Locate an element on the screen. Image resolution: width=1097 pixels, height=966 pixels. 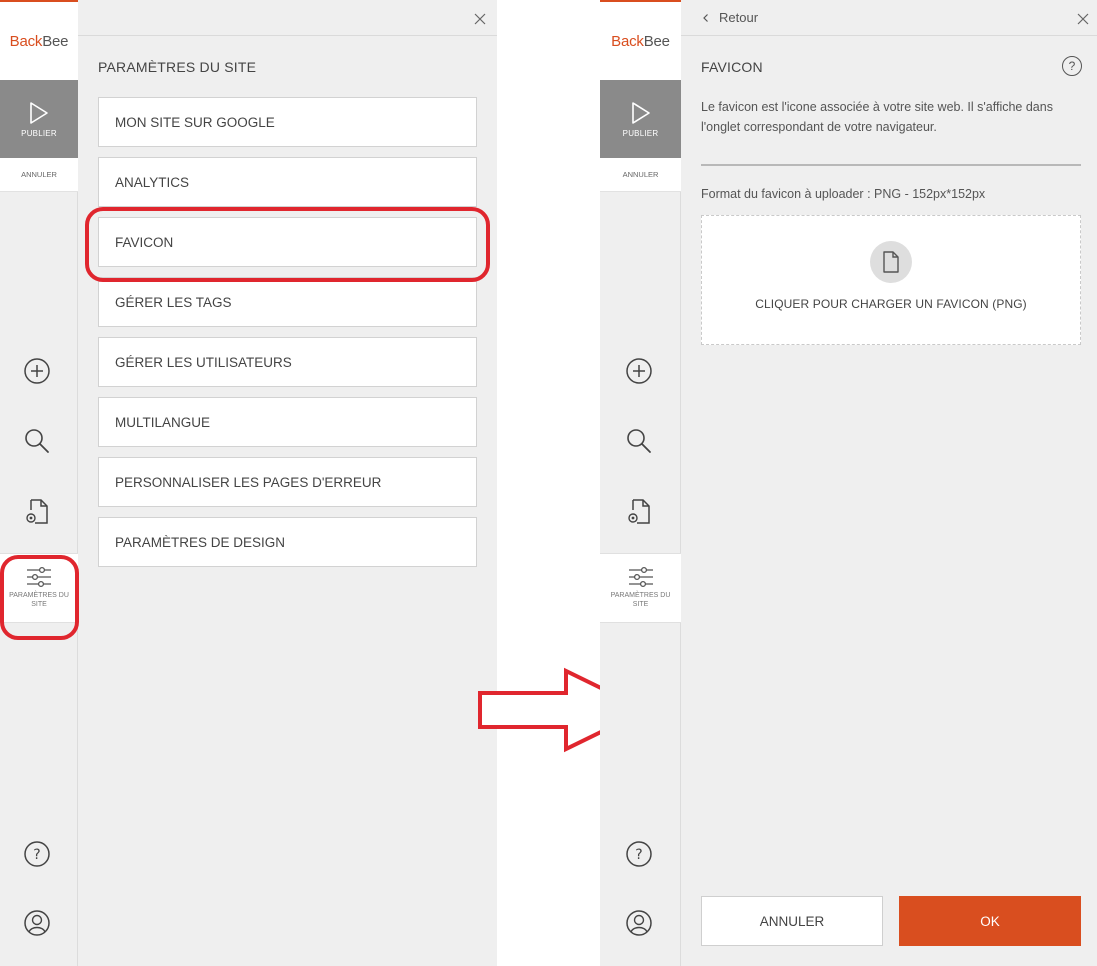
back-link: Retour is located at coordinates (729, 17).